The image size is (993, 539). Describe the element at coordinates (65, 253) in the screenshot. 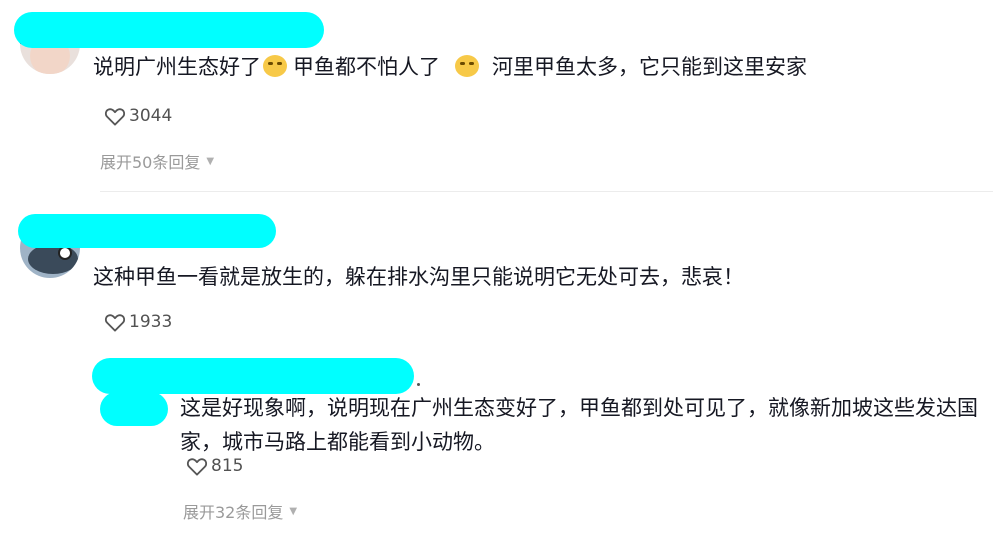

I see `avatar-eye` at that location.